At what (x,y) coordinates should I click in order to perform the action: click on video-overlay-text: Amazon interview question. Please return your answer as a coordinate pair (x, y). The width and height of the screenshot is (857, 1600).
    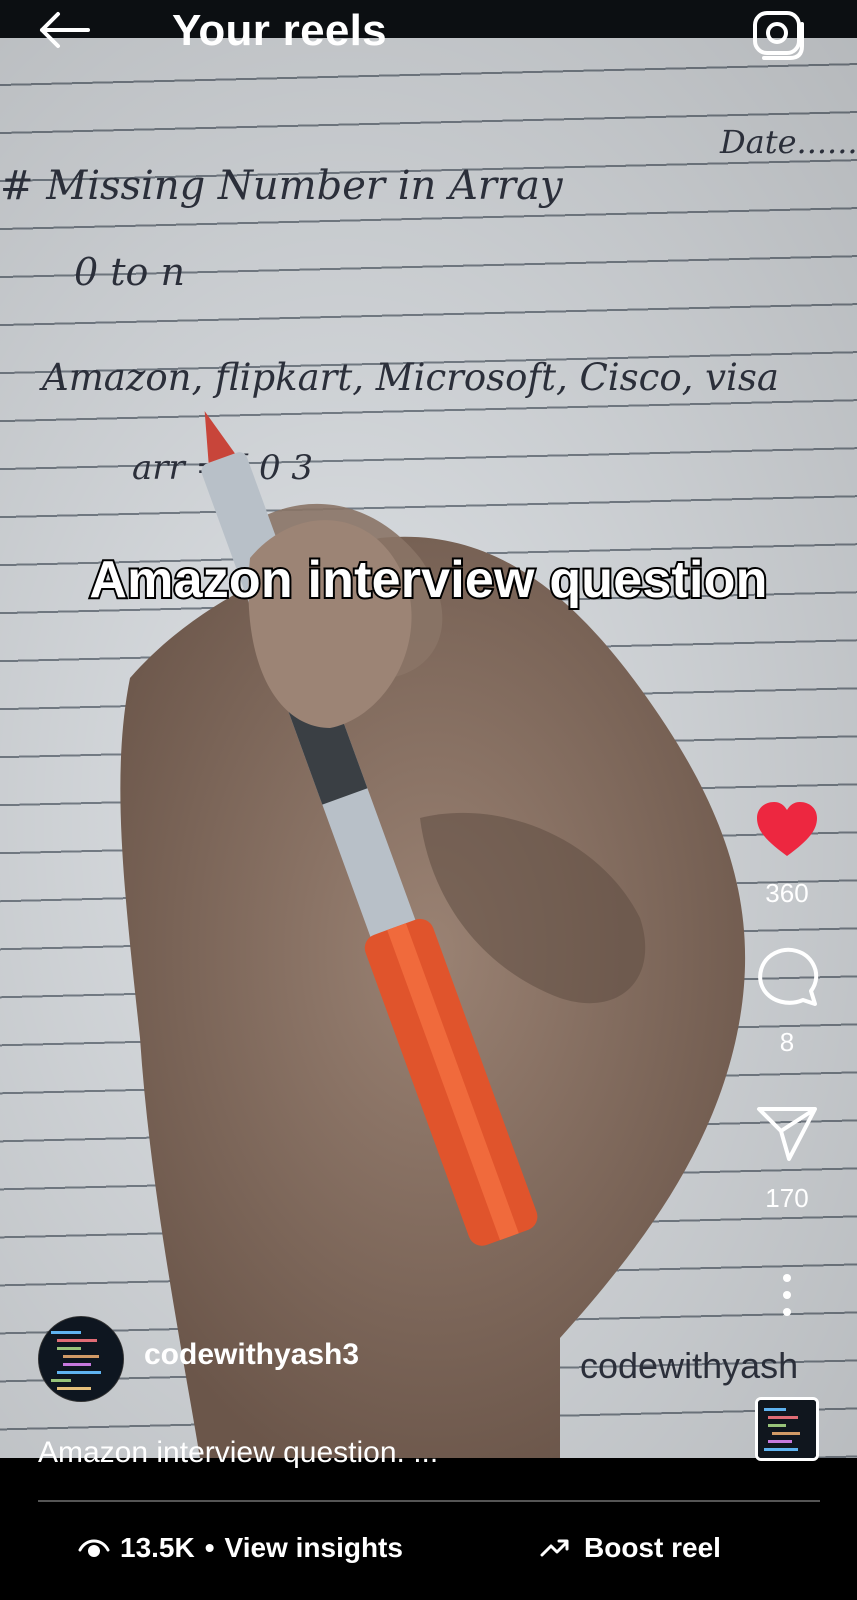
    Looking at the image, I should click on (428, 580).